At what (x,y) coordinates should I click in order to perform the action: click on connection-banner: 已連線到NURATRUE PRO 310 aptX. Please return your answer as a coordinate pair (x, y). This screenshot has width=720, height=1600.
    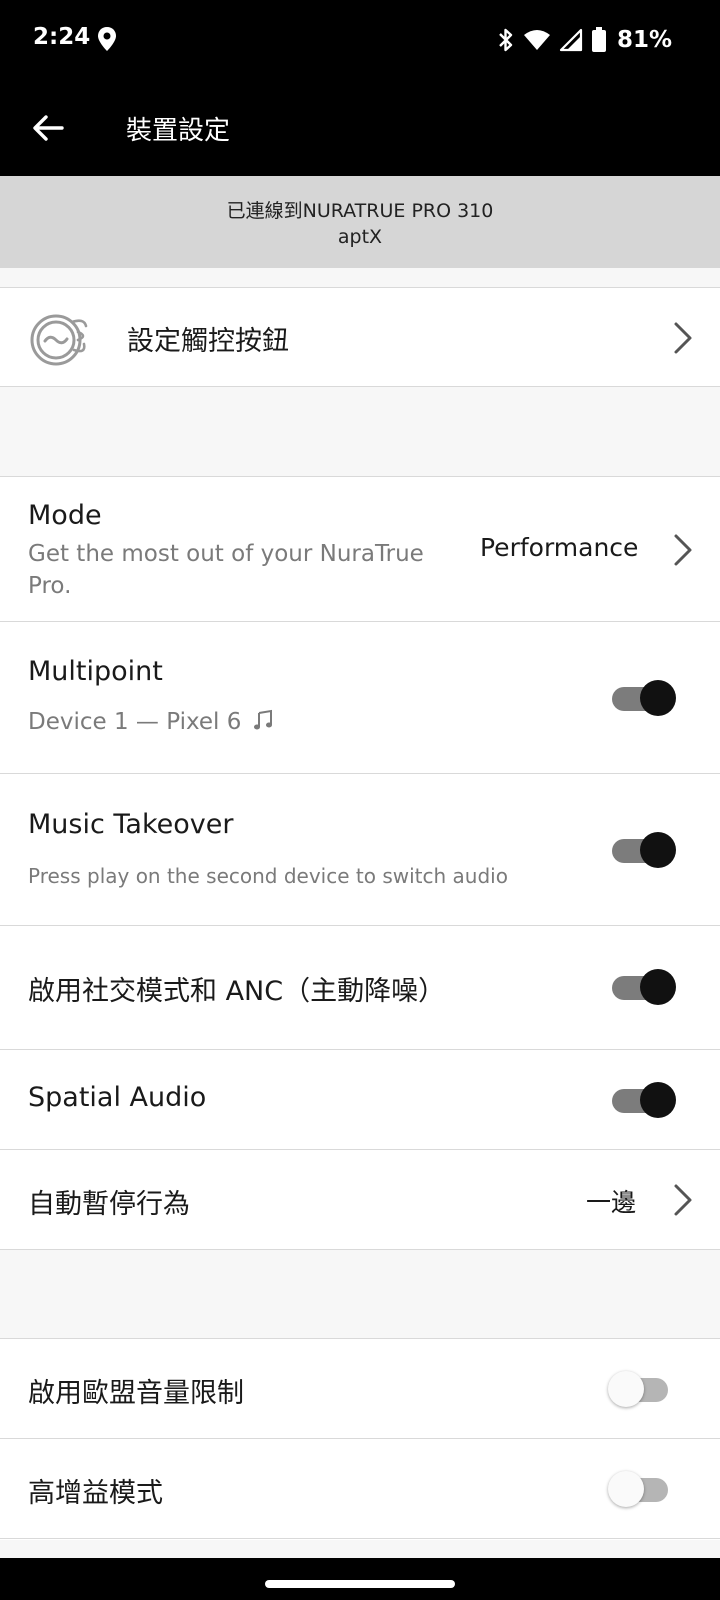
    Looking at the image, I should click on (360, 222).